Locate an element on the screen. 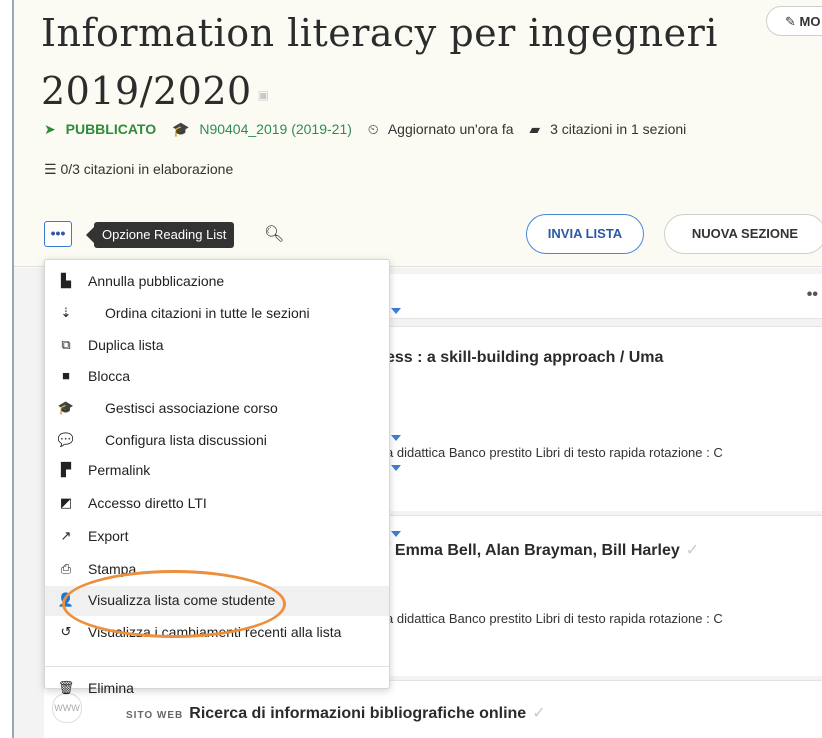 Image resolution: width=822 pixels, height=738 pixels. sort-icon: ⇣ is located at coordinates (66, 312).